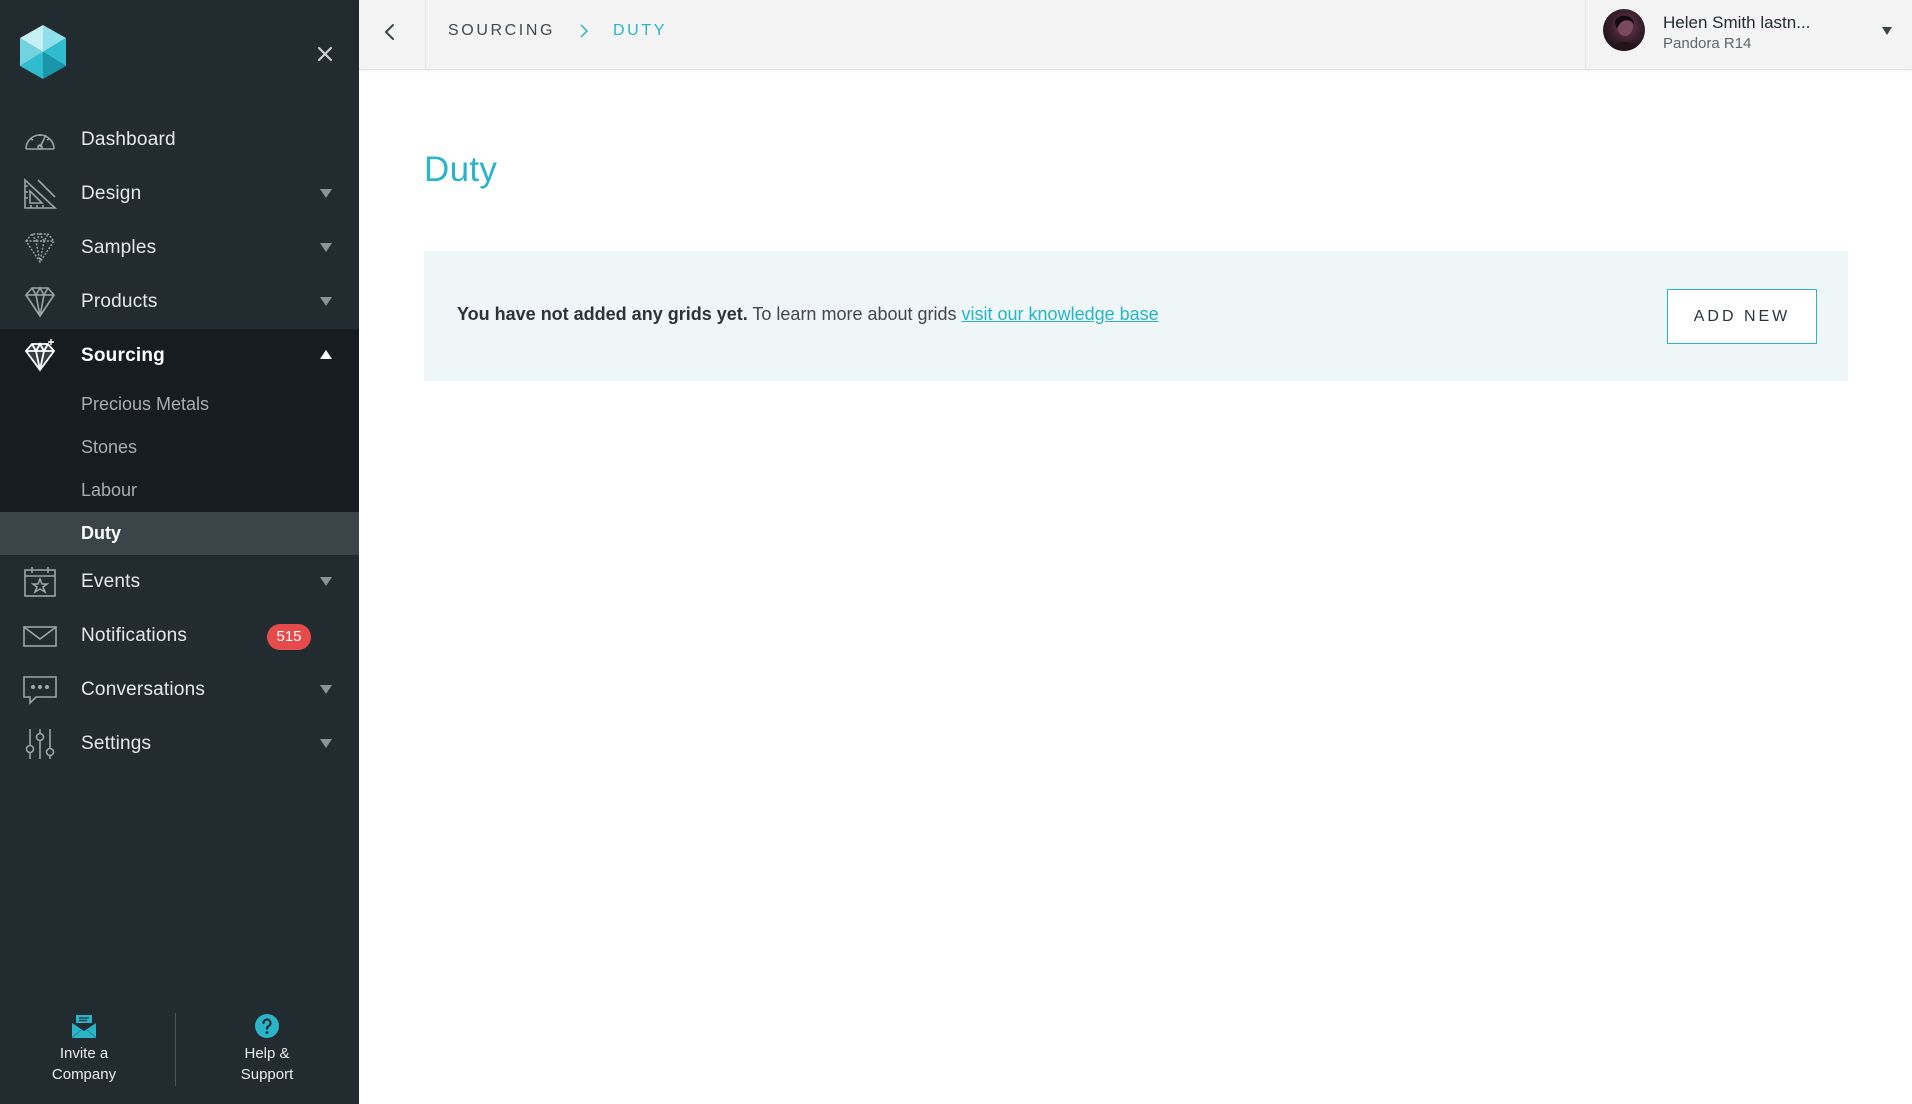 The height and width of the screenshot is (1104, 1912). I want to click on sidebar-item-conversations: Conversations, so click(179, 690).